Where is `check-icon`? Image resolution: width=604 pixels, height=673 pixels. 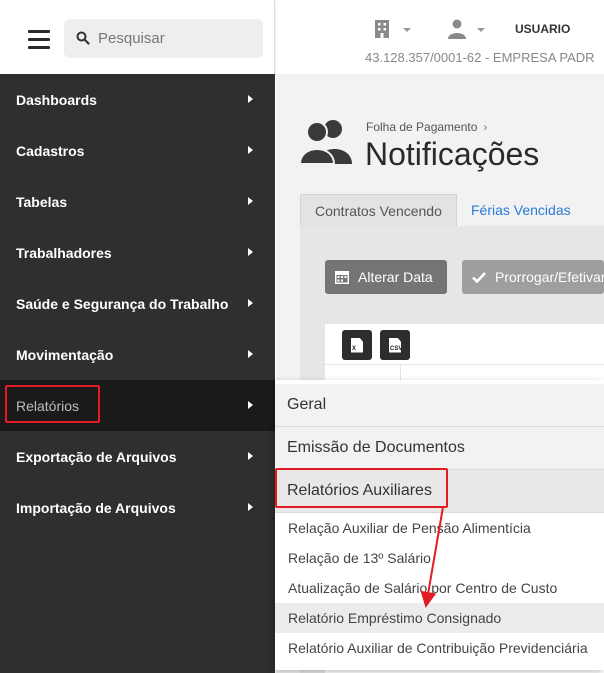 check-icon is located at coordinates (479, 278).